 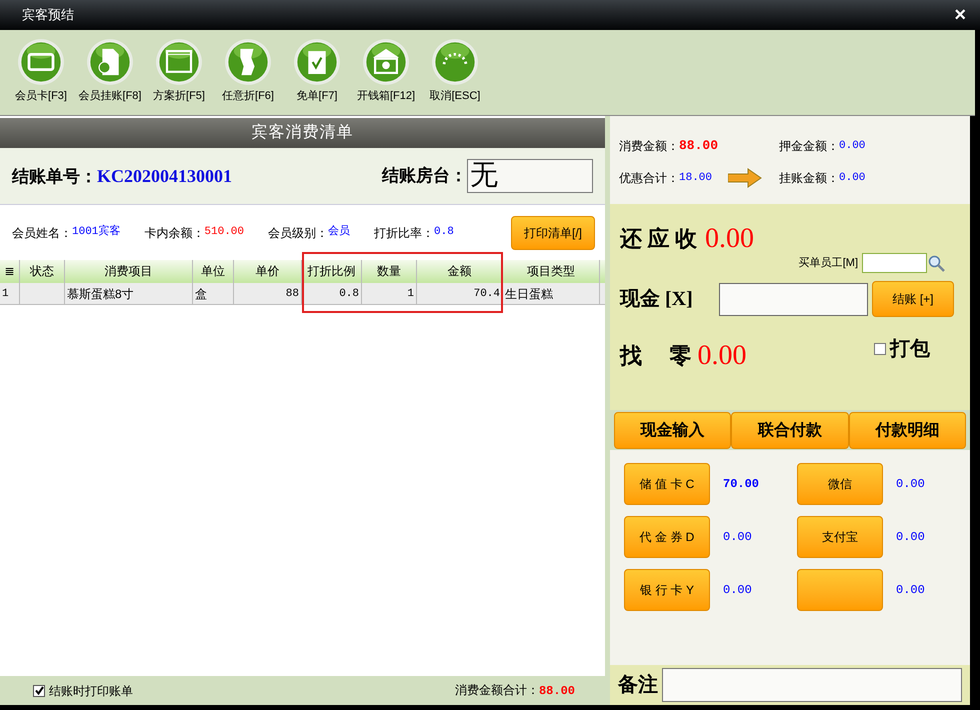 I want to click on payment-method-button: 代 金 券 D, so click(x=667, y=537).